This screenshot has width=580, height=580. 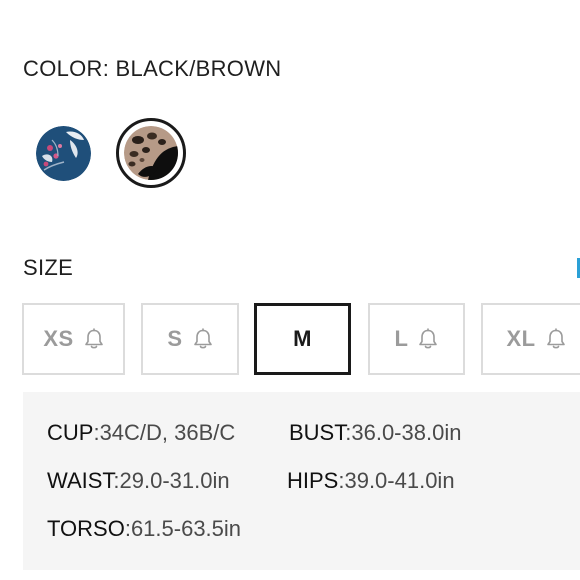 I want to click on size-option-label: M, so click(x=302, y=338).